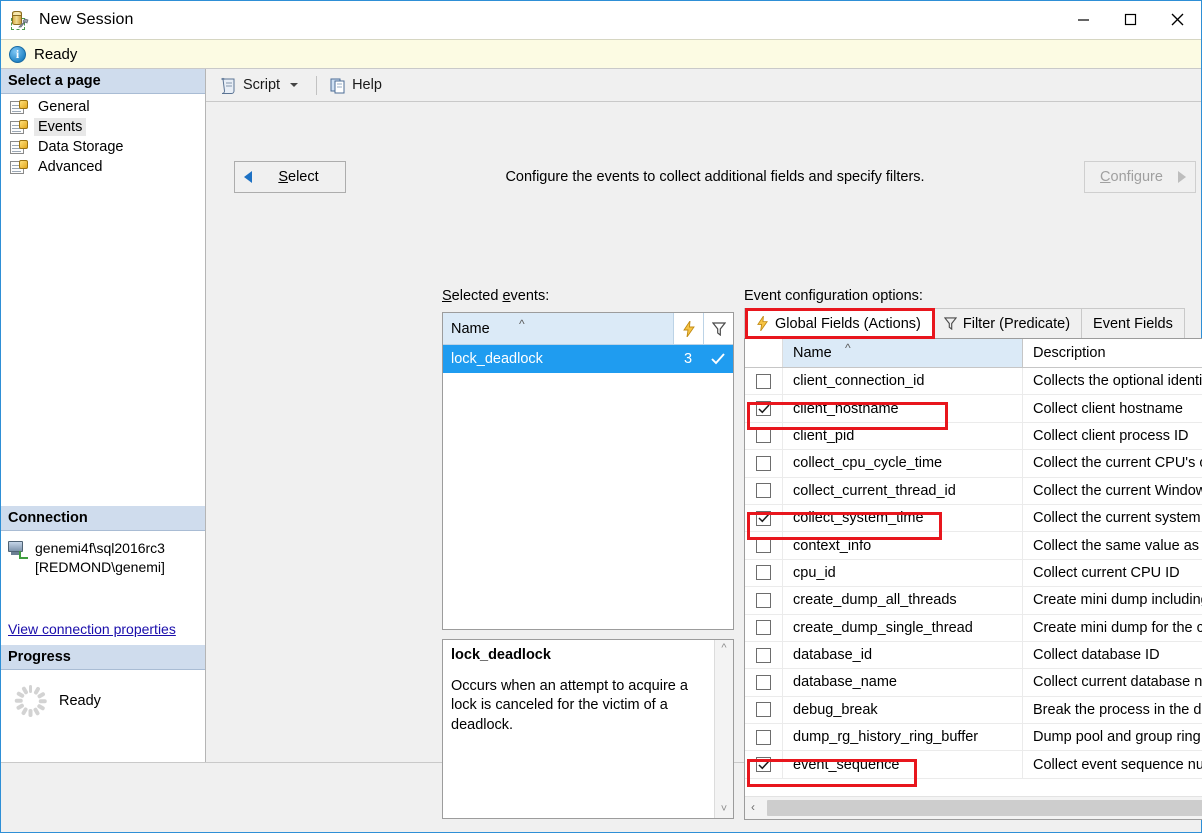 This screenshot has width=1202, height=833. What do you see at coordinates (23, 23) in the screenshot?
I see `wrench-icon` at bounding box center [23, 23].